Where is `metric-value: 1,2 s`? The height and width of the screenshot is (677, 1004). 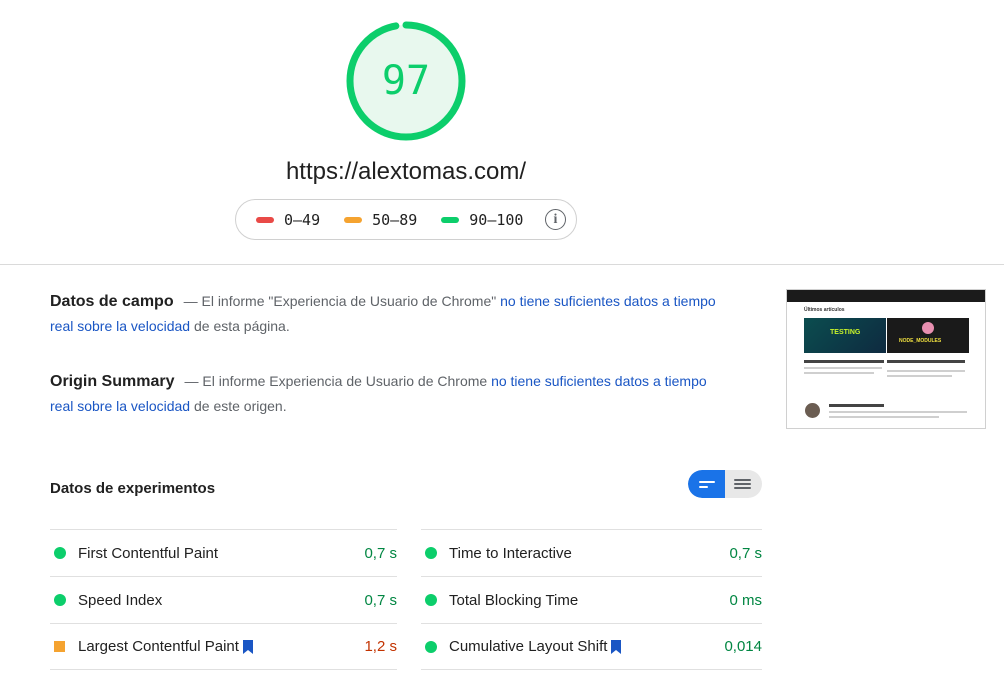 metric-value: 1,2 s is located at coordinates (380, 646).